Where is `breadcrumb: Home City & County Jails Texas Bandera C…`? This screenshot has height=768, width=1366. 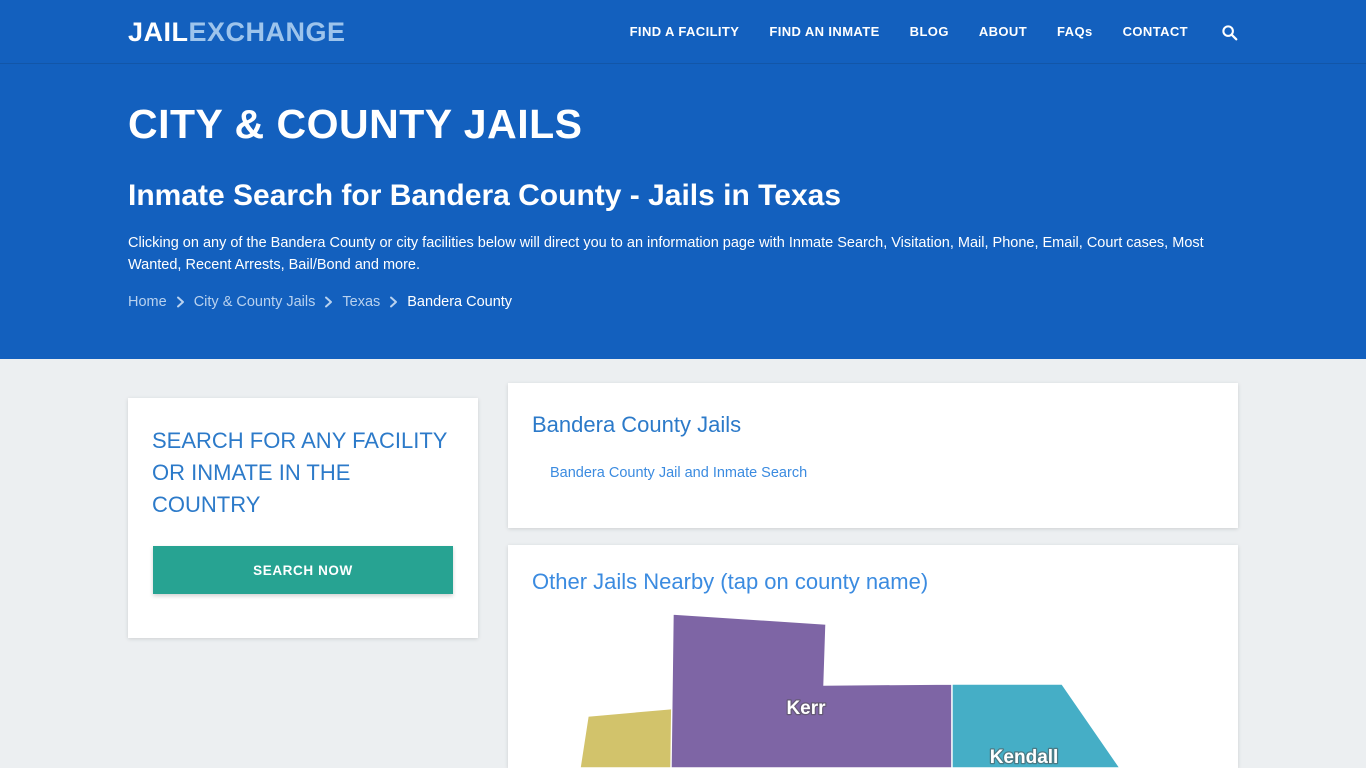
breadcrumb: Home City & County Jails Texas Bandera C… is located at coordinates (320, 302).